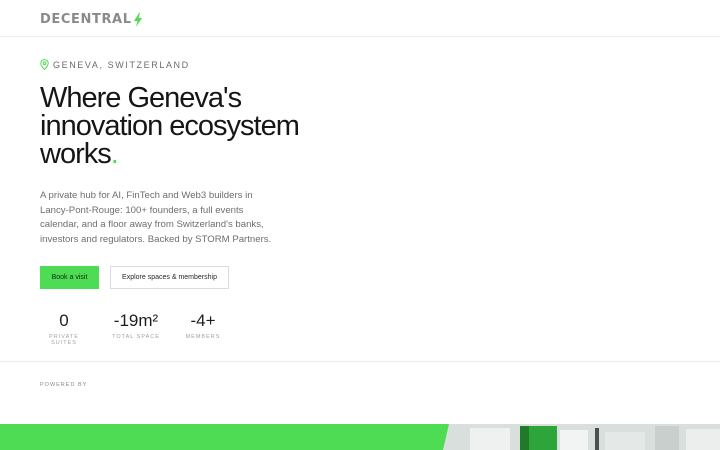 The image size is (720, 450). I want to click on office-photo-image, so click(360, 437).